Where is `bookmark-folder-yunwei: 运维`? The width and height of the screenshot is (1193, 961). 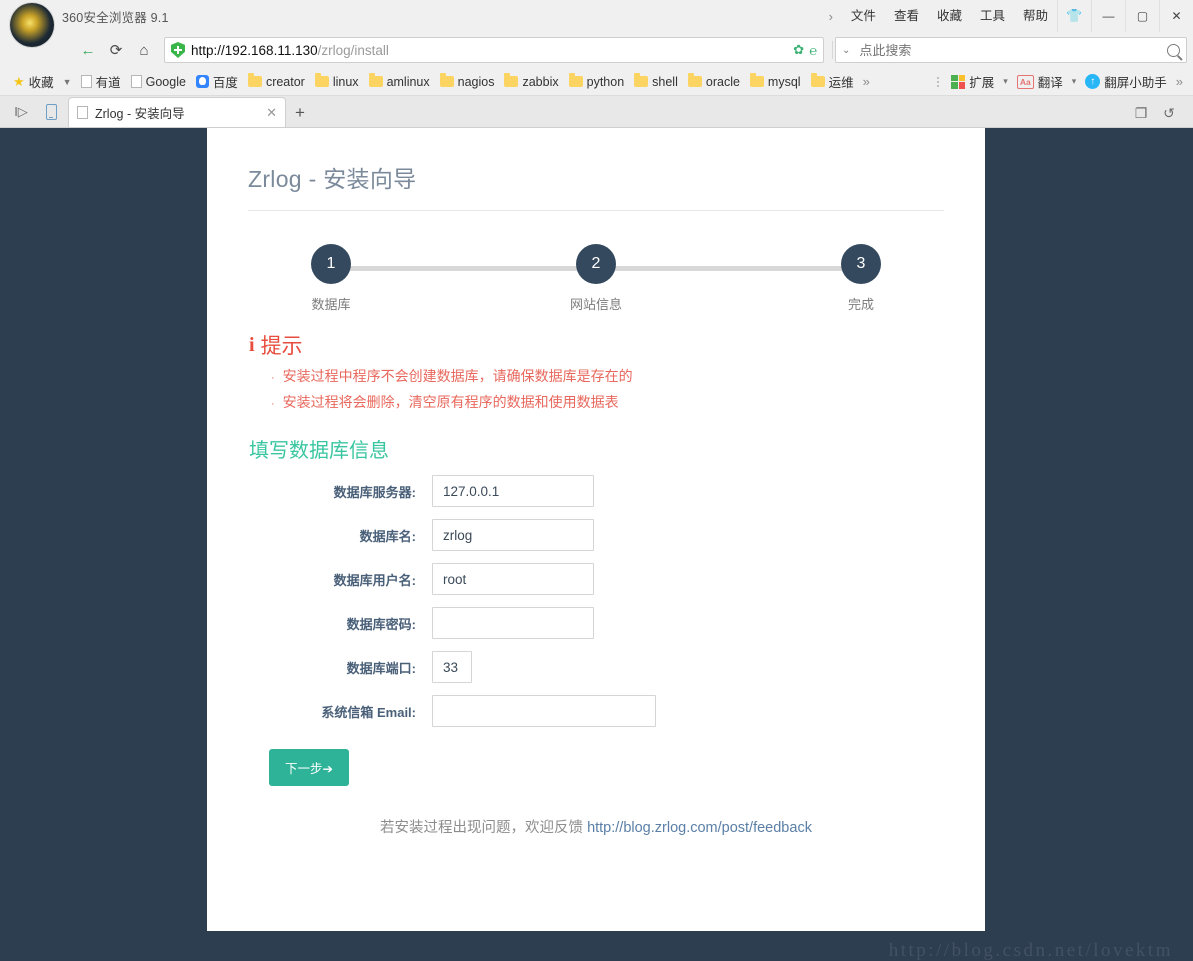 bookmark-folder-yunwei: 运维 is located at coordinates (832, 81).